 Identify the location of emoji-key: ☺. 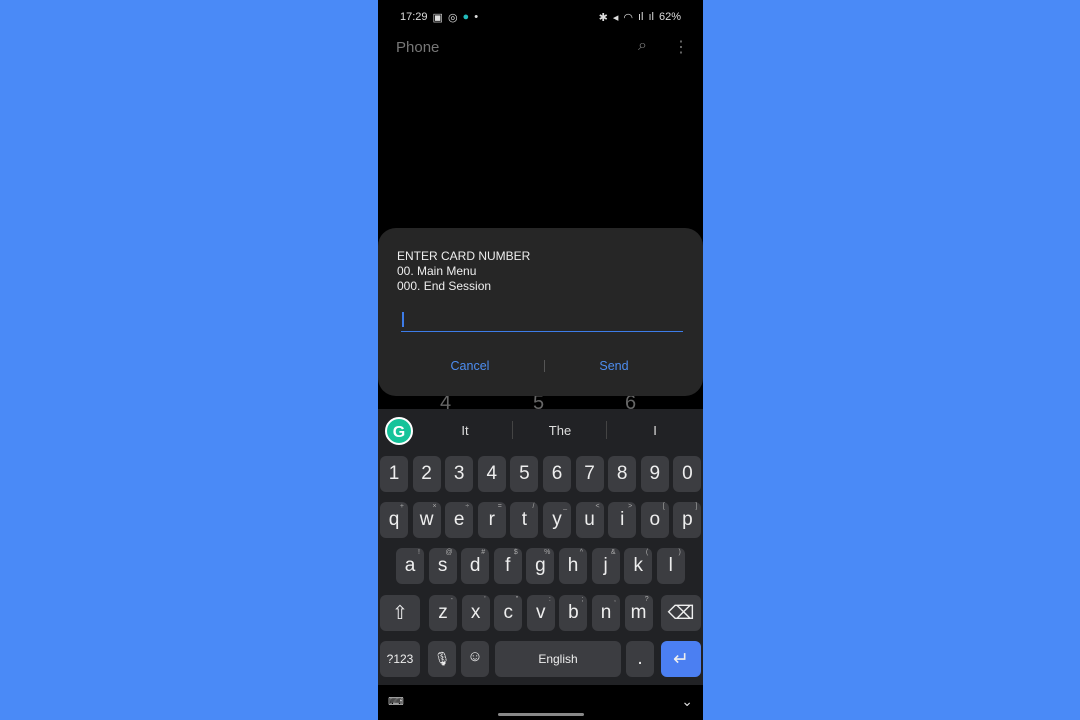
(475, 659).